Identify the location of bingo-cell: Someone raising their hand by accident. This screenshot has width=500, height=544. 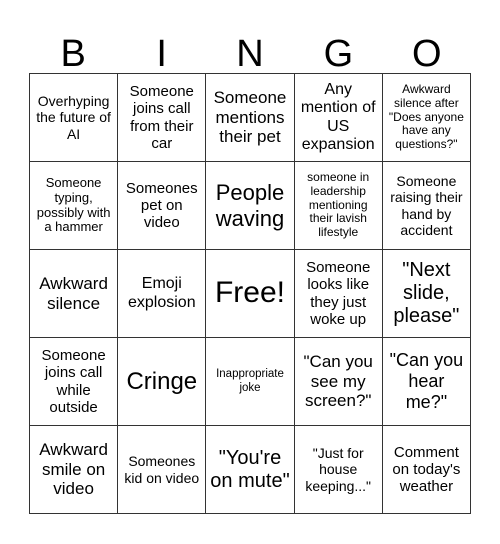
(426, 206).